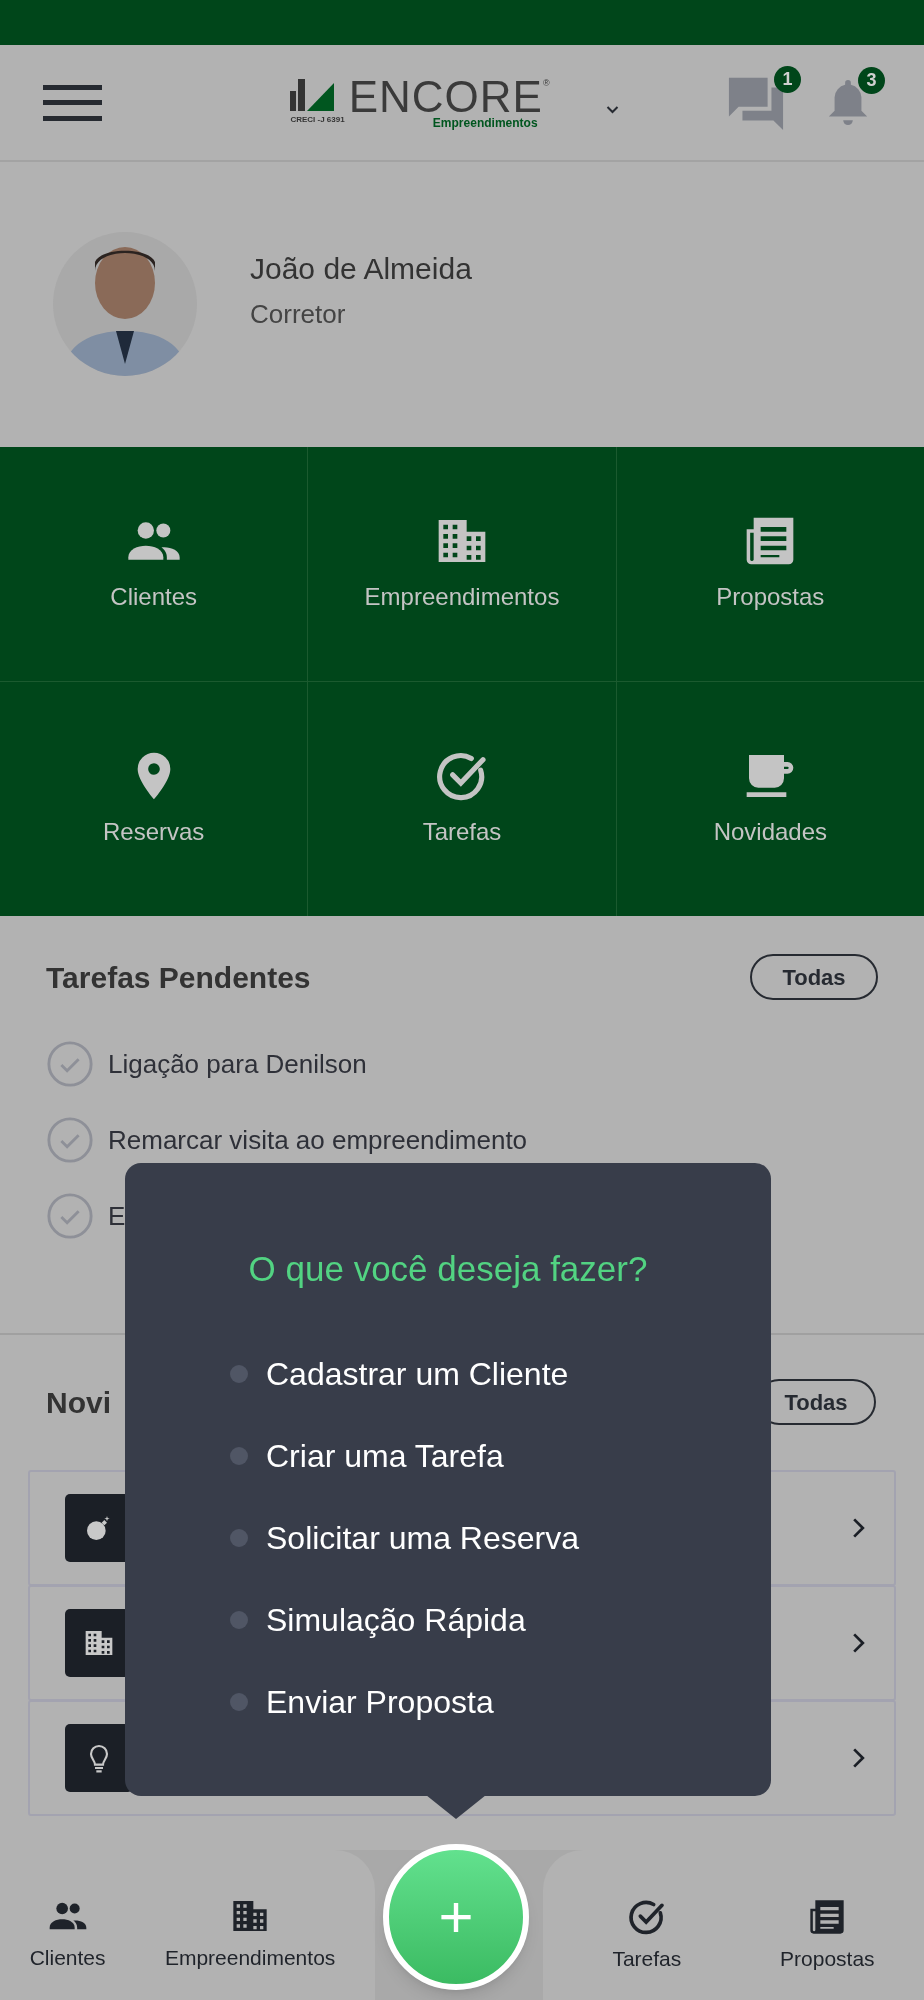 This screenshot has height=2000, width=924. Describe the element at coordinates (298, 314) in the screenshot. I see `user-role: Corretor` at that location.